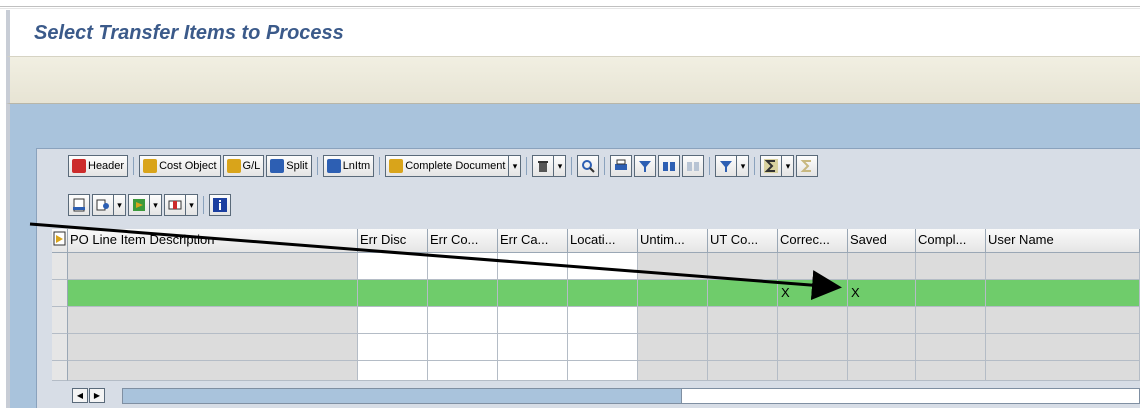  I want to click on filter-icon, so click(726, 166).